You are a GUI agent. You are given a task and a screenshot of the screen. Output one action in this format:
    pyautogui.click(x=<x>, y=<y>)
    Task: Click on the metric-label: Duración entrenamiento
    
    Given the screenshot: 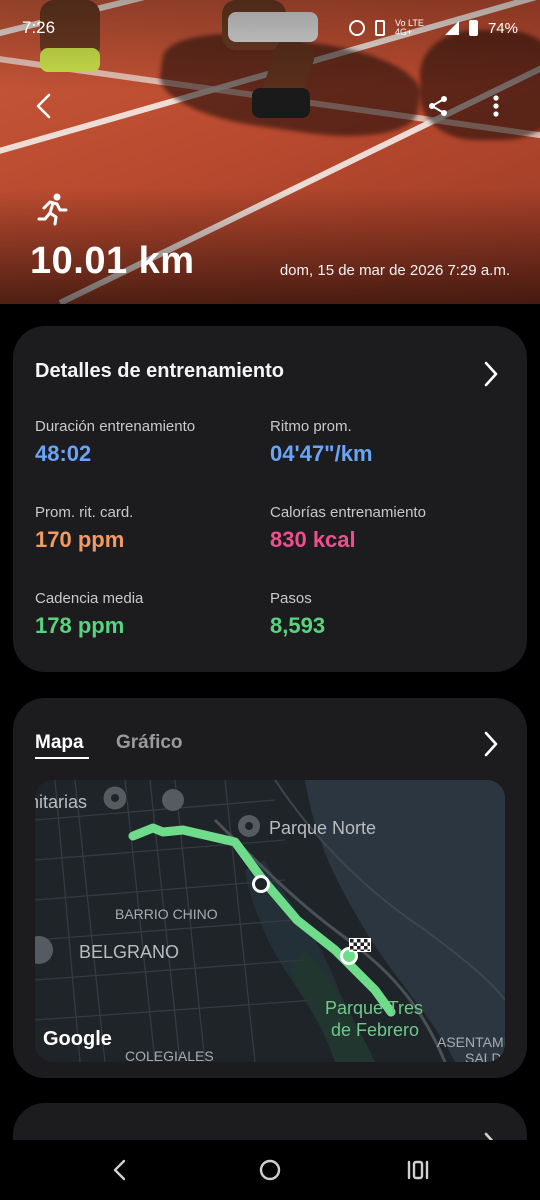 What is the action you would take?
    pyautogui.click(x=115, y=426)
    